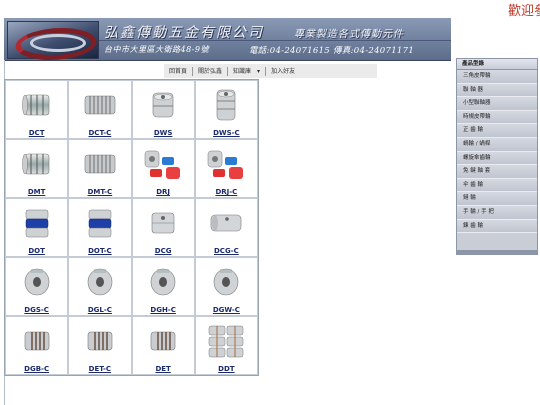  I want to click on coupling-clamp-long-icon, so click(226, 105).